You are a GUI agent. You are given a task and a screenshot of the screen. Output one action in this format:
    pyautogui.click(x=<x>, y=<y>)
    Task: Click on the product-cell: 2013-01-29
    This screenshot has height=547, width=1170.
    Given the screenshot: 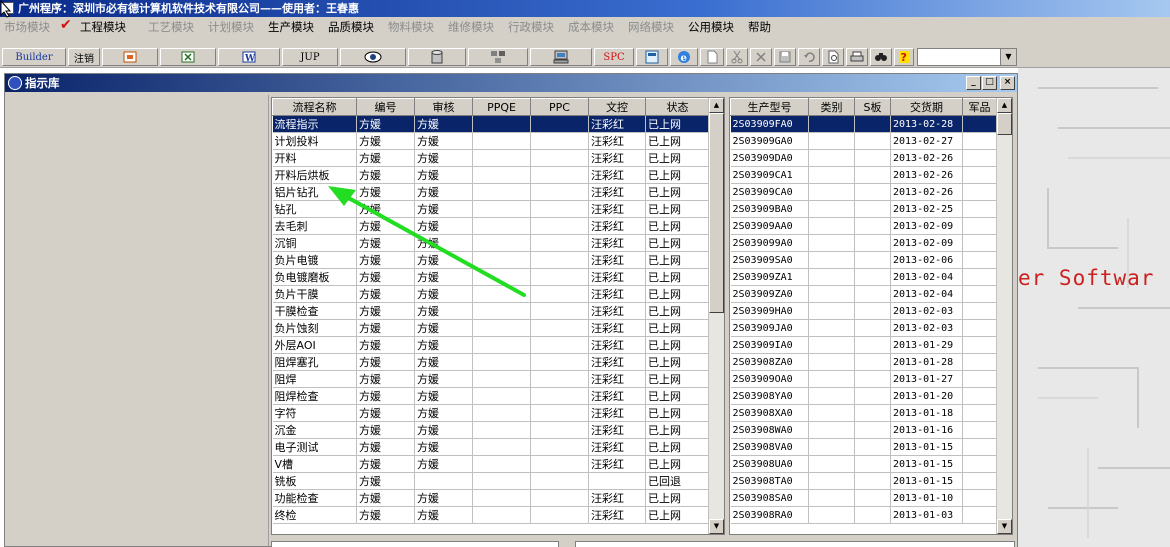 What is the action you would take?
    pyautogui.click(x=926, y=345)
    